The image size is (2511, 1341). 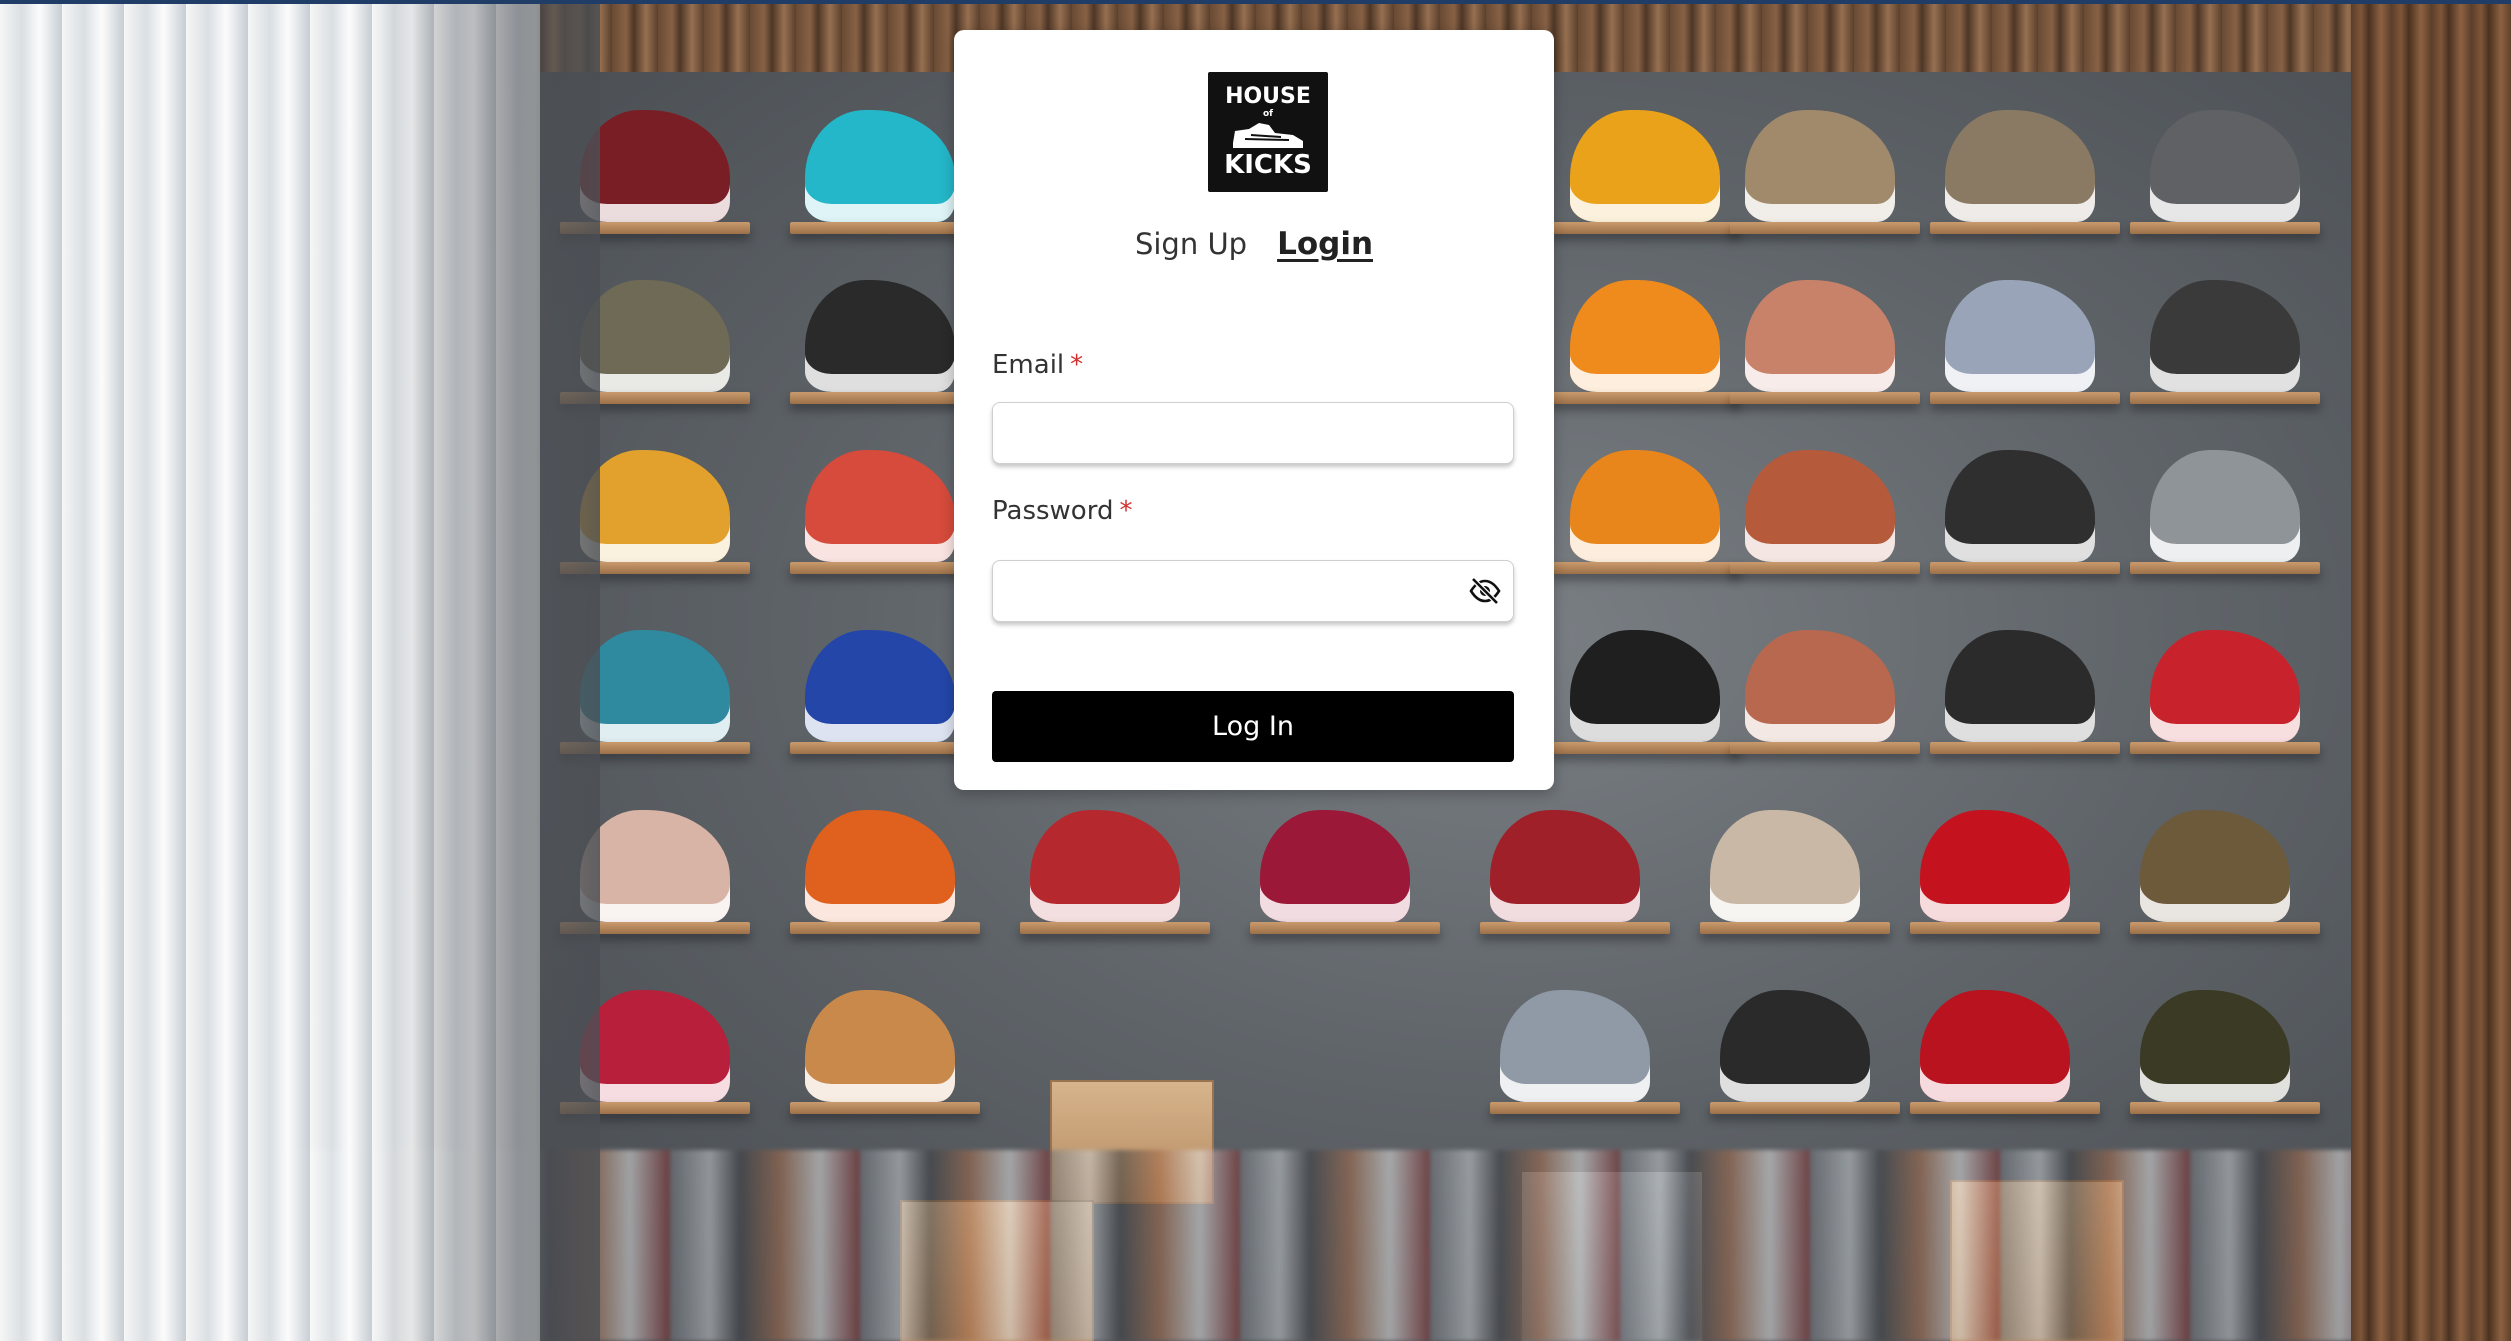 I want to click on eye-slash-icon, so click(x=1485, y=591).